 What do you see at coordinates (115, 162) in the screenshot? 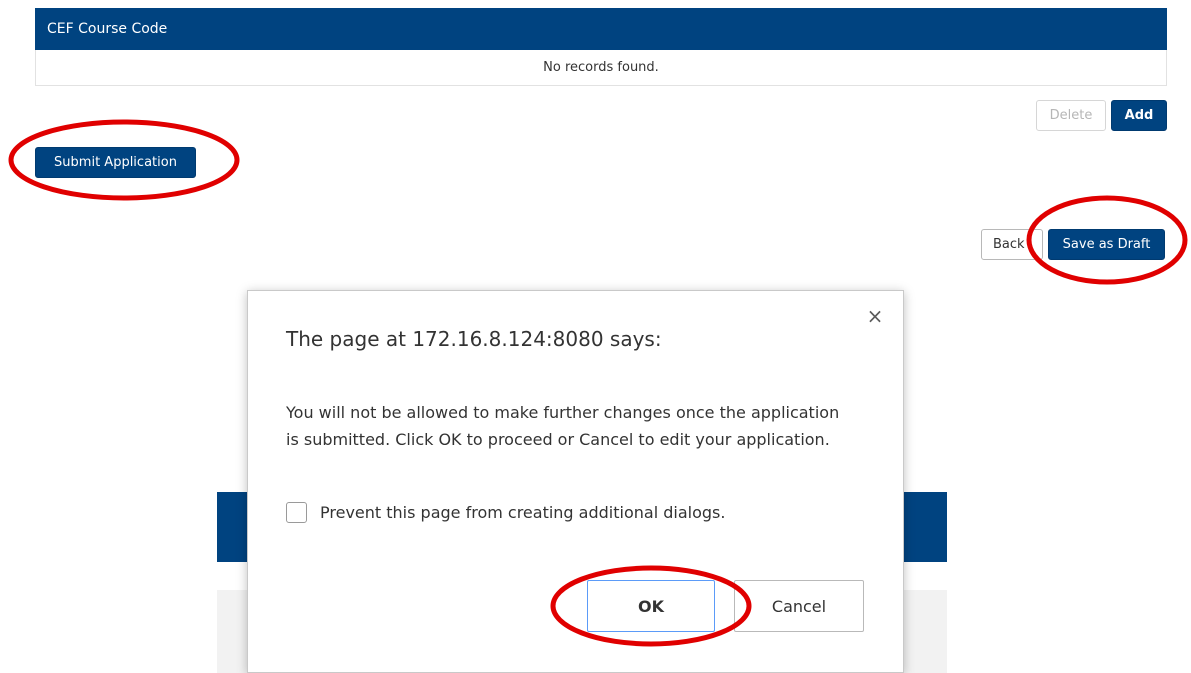
I see `submit-application-button: Submit Application` at bounding box center [115, 162].